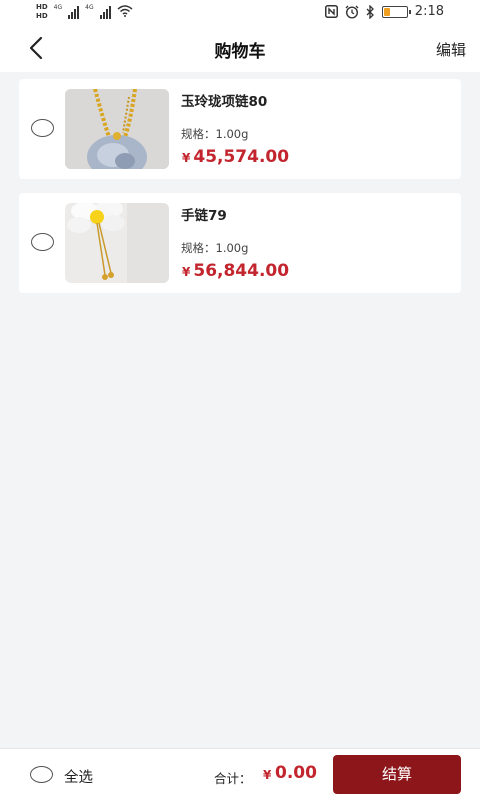 Image resolution: width=480 pixels, height=800 pixels. What do you see at coordinates (204, 216) in the screenshot?
I see `product-name: 手链79` at bounding box center [204, 216].